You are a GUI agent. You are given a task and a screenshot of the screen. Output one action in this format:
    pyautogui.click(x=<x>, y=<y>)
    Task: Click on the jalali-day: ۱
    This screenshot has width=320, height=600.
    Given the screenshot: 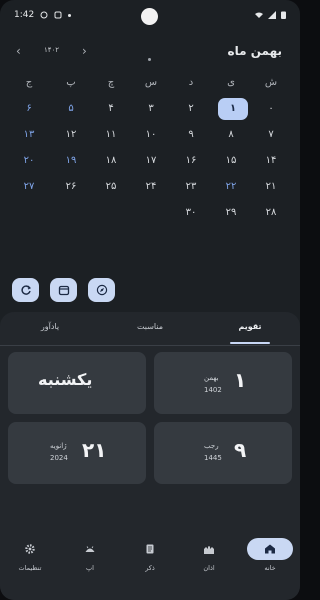 What is the action you would take?
    pyautogui.click(x=240, y=380)
    